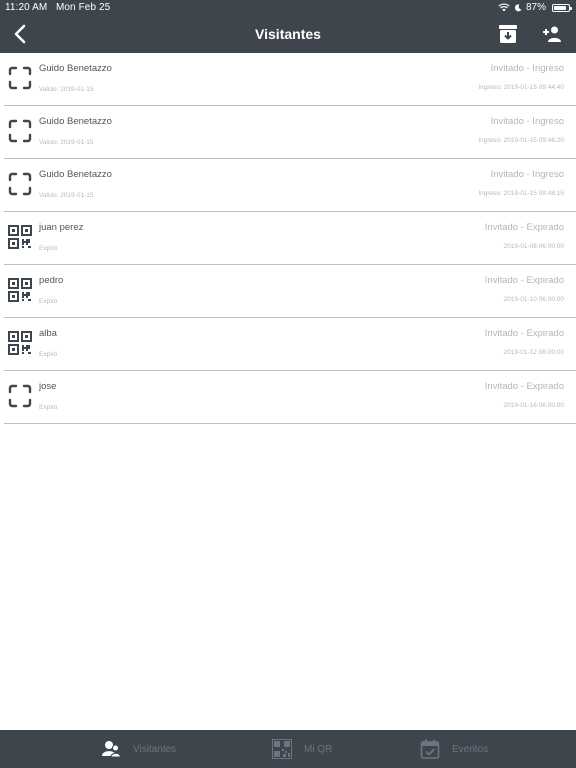  Describe the element at coordinates (61, 227) in the screenshot. I see `visitor-name: juan perez` at that location.